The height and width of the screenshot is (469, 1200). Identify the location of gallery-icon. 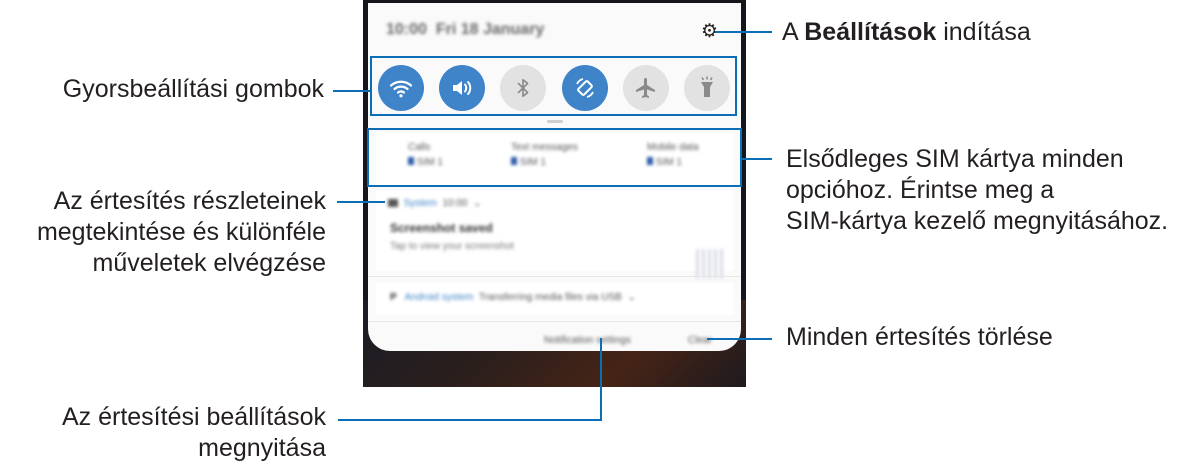
(393, 203).